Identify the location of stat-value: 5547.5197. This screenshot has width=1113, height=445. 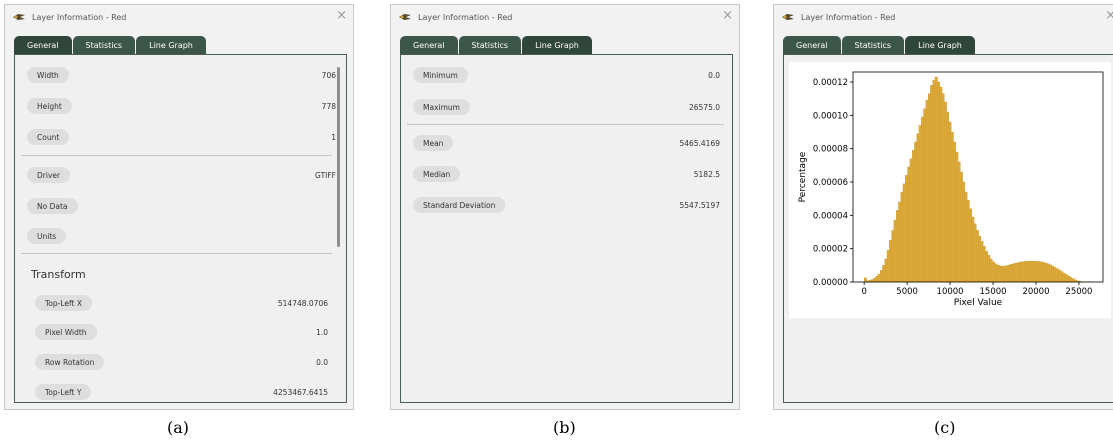
(699, 205).